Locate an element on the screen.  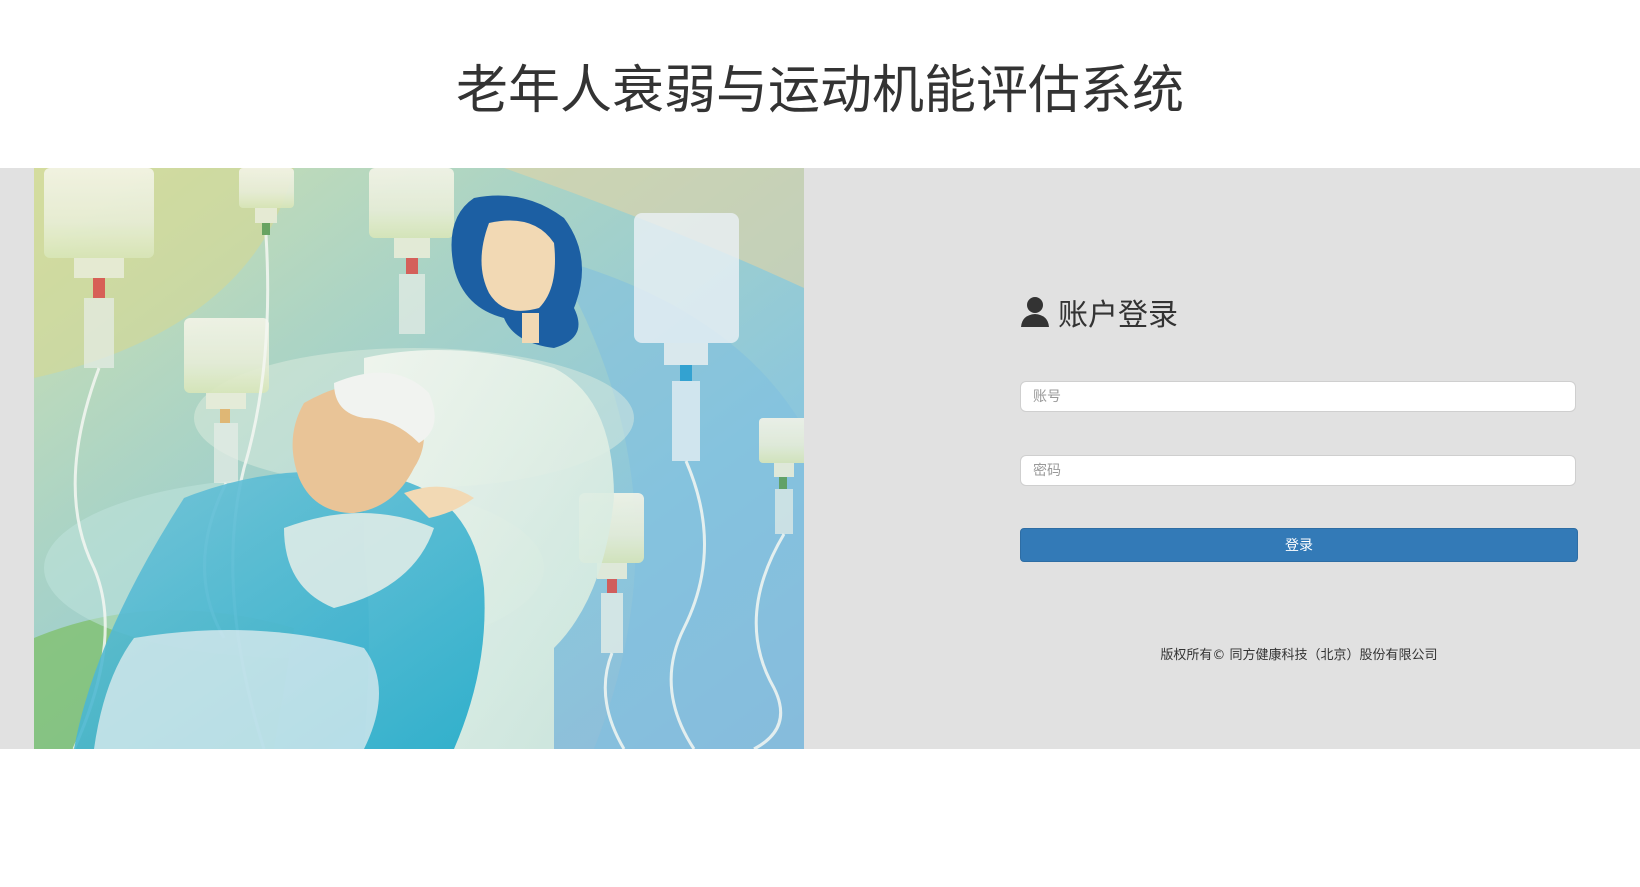
login-button: 登录 is located at coordinates (1299, 545).